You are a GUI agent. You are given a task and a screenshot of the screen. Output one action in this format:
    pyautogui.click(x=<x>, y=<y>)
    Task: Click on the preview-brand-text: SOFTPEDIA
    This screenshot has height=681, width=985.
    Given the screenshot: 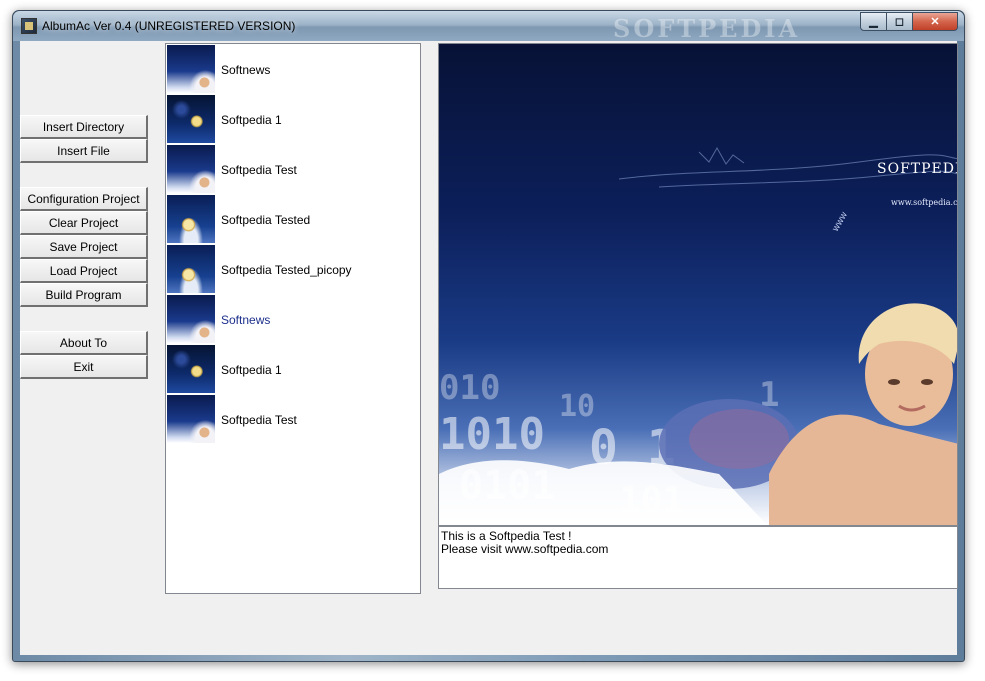 What is the action you would take?
    pyautogui.click(x=917, y=169)
    